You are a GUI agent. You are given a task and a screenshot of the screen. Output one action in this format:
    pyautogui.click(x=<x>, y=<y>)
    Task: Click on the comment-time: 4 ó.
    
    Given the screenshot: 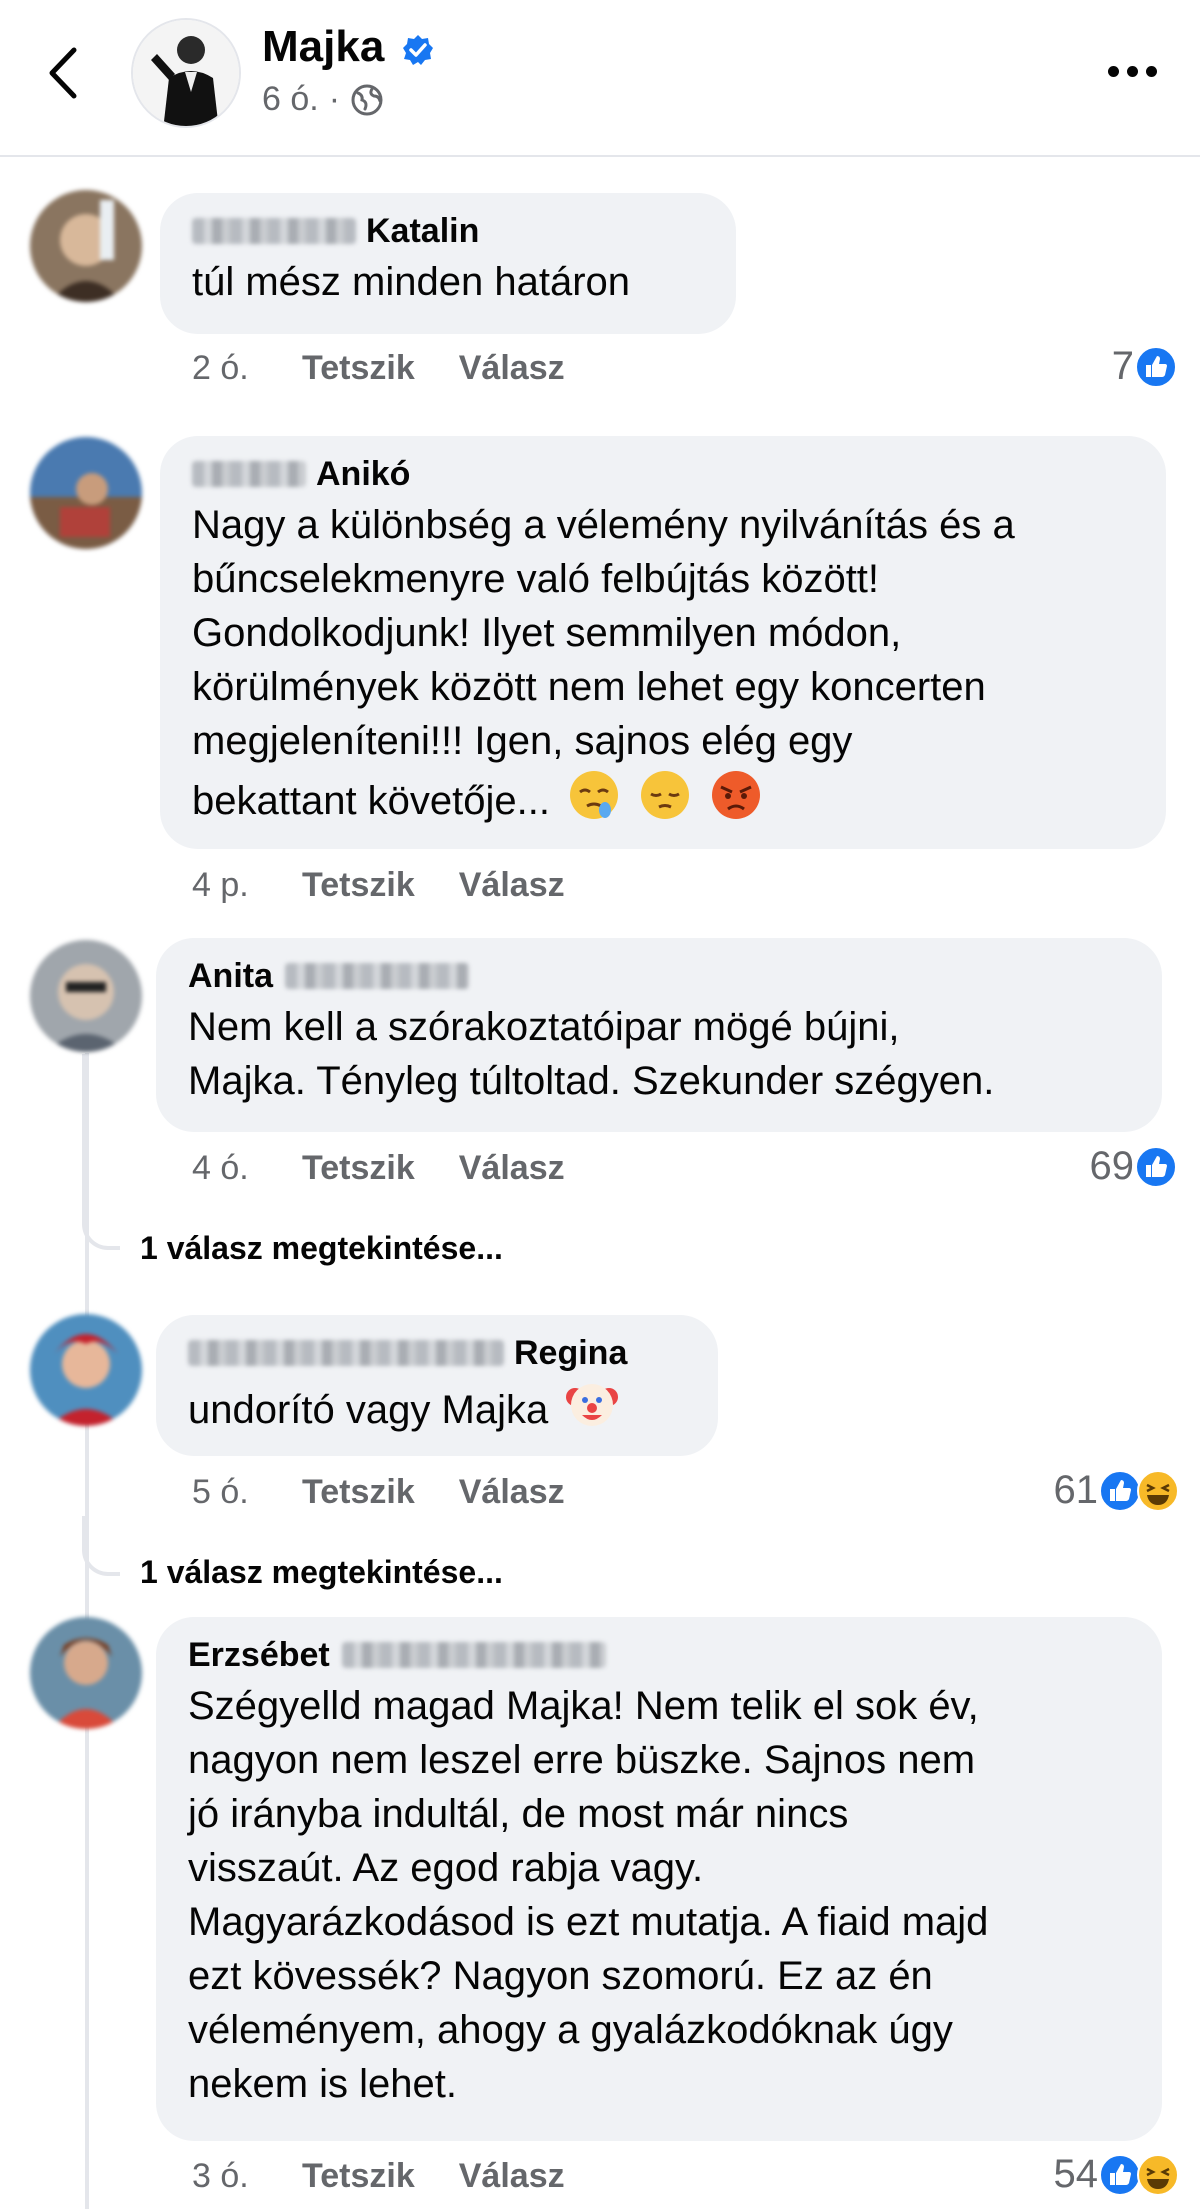 What is the action you would take?
    pyautogui.click(x=247, y=1168)
    